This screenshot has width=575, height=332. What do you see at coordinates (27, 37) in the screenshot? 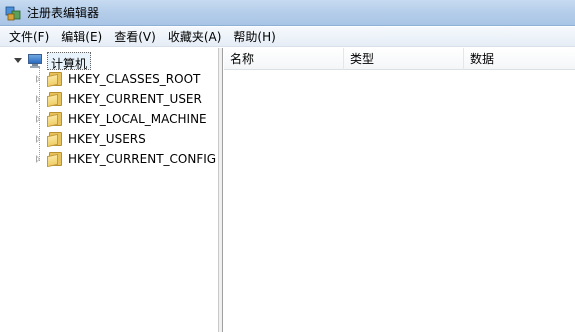
I see `menu-file: 文件(F)` at bounding box center [27, 37].